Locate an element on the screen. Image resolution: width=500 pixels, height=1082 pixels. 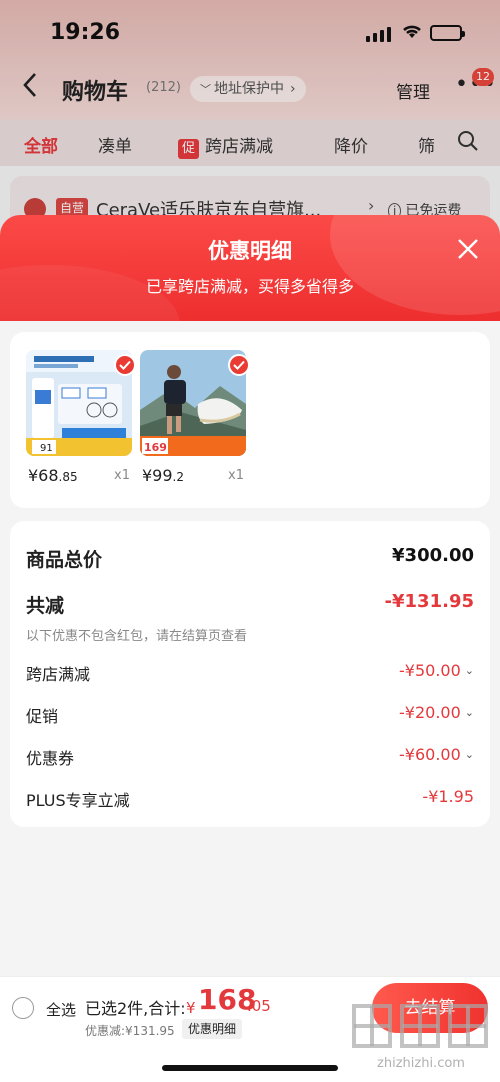
close-icon is located at coordinates (468, 249).